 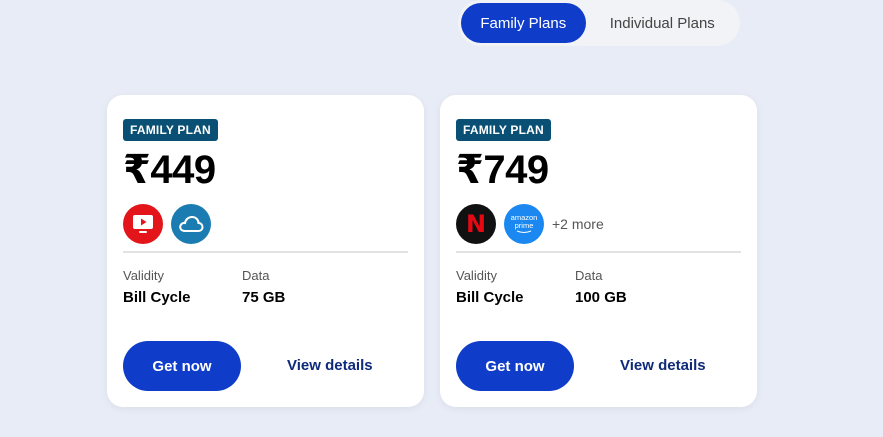 What do you see at coordinates (601, 297) in the screenshot?
I see `data-value: 100 GB` at bounding box center [601, 297].